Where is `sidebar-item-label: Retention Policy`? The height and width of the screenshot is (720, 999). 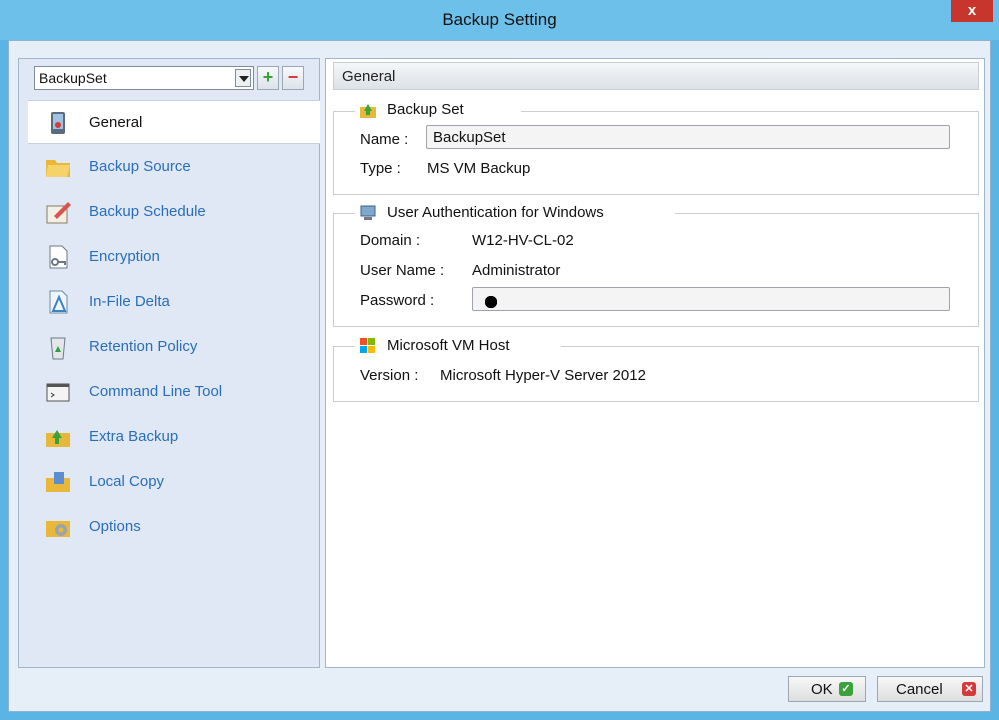 sidebar-item-label: Retention Policy is located at coordinates (143, 346).